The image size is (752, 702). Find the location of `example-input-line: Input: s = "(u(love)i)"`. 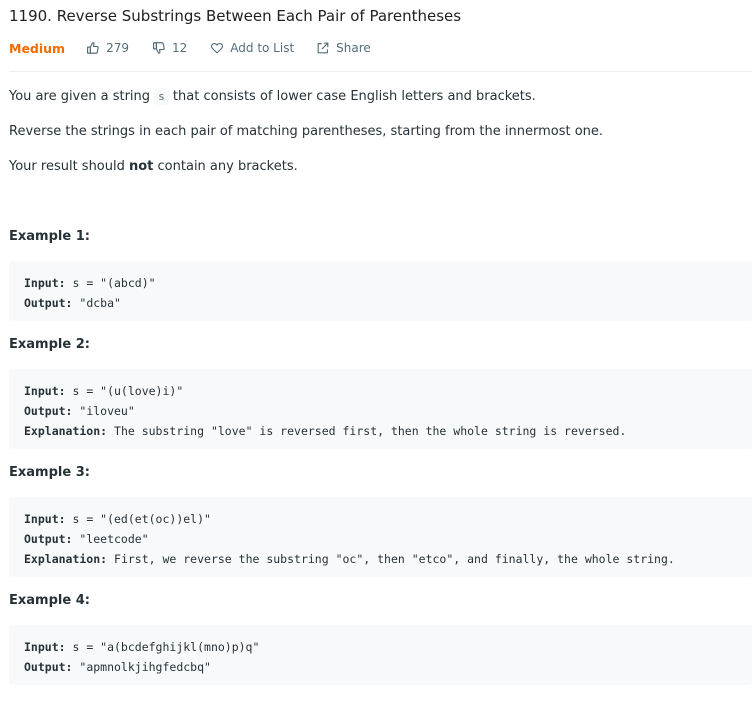

example-input-line: Input: s = "(u(love)i)" is located at coordinates (104, 391).